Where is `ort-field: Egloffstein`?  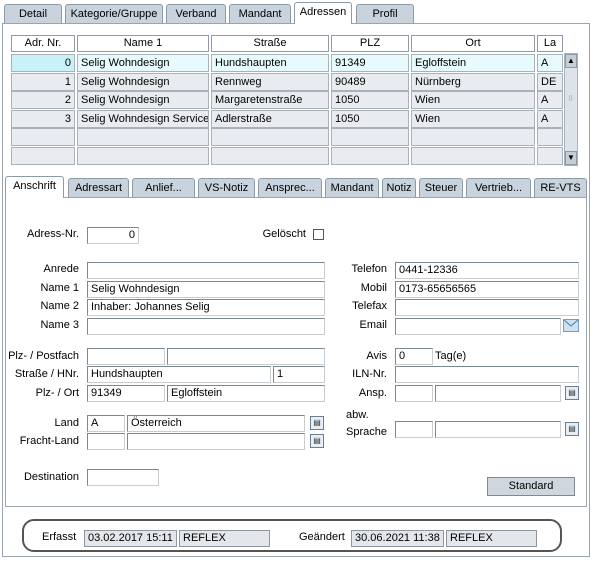
ort-field: Egloffstein is located at coordinates (246, 393).